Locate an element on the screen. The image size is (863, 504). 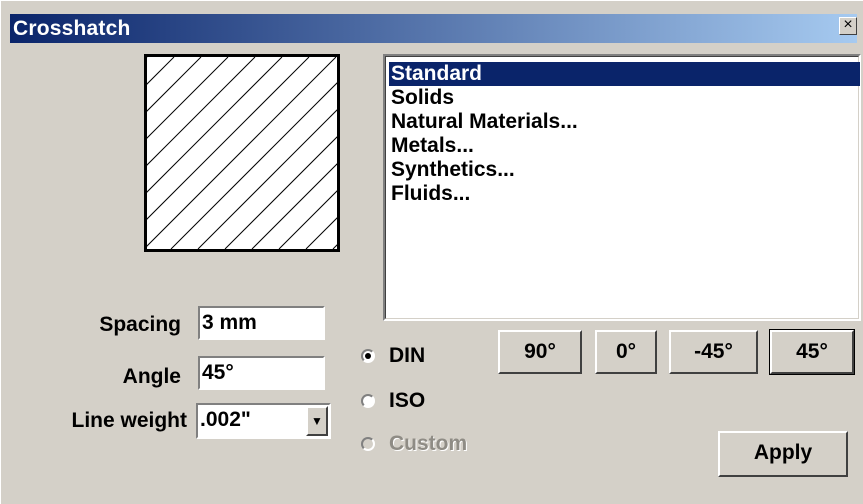
angle-90-button: 90° is located at coordinates (540, 352).